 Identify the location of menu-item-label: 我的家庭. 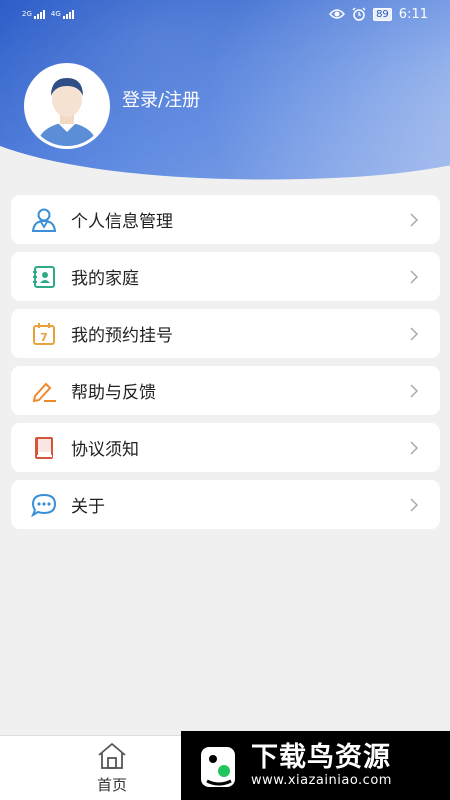
(105, 279).